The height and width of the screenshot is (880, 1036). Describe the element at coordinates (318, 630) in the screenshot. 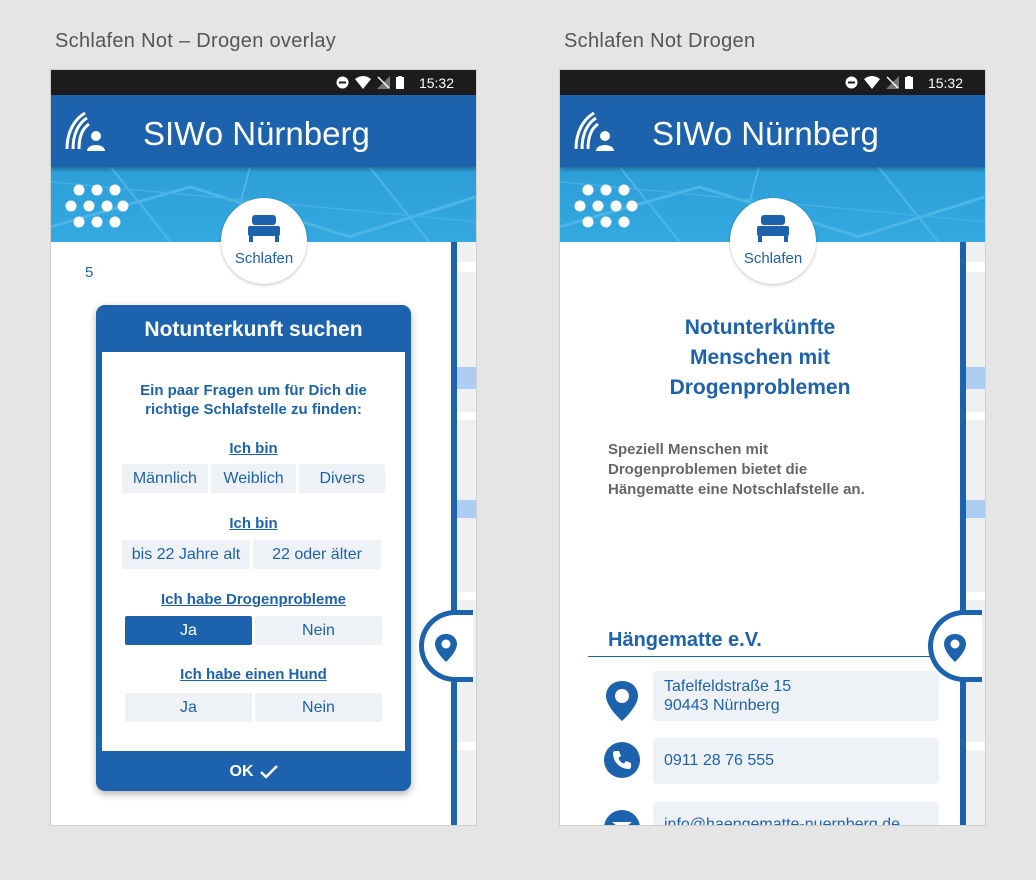

I see `option-drugs-nein: Nein` at that location.